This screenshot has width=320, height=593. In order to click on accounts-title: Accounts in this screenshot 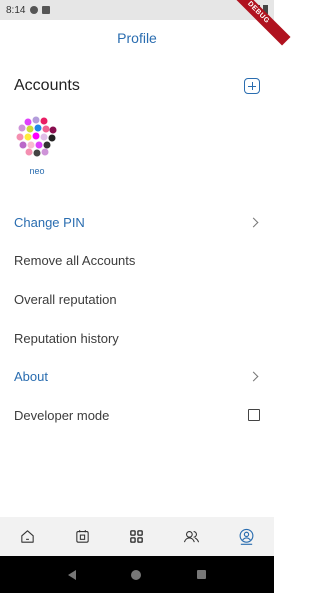, I will do `click(47, 85)`.